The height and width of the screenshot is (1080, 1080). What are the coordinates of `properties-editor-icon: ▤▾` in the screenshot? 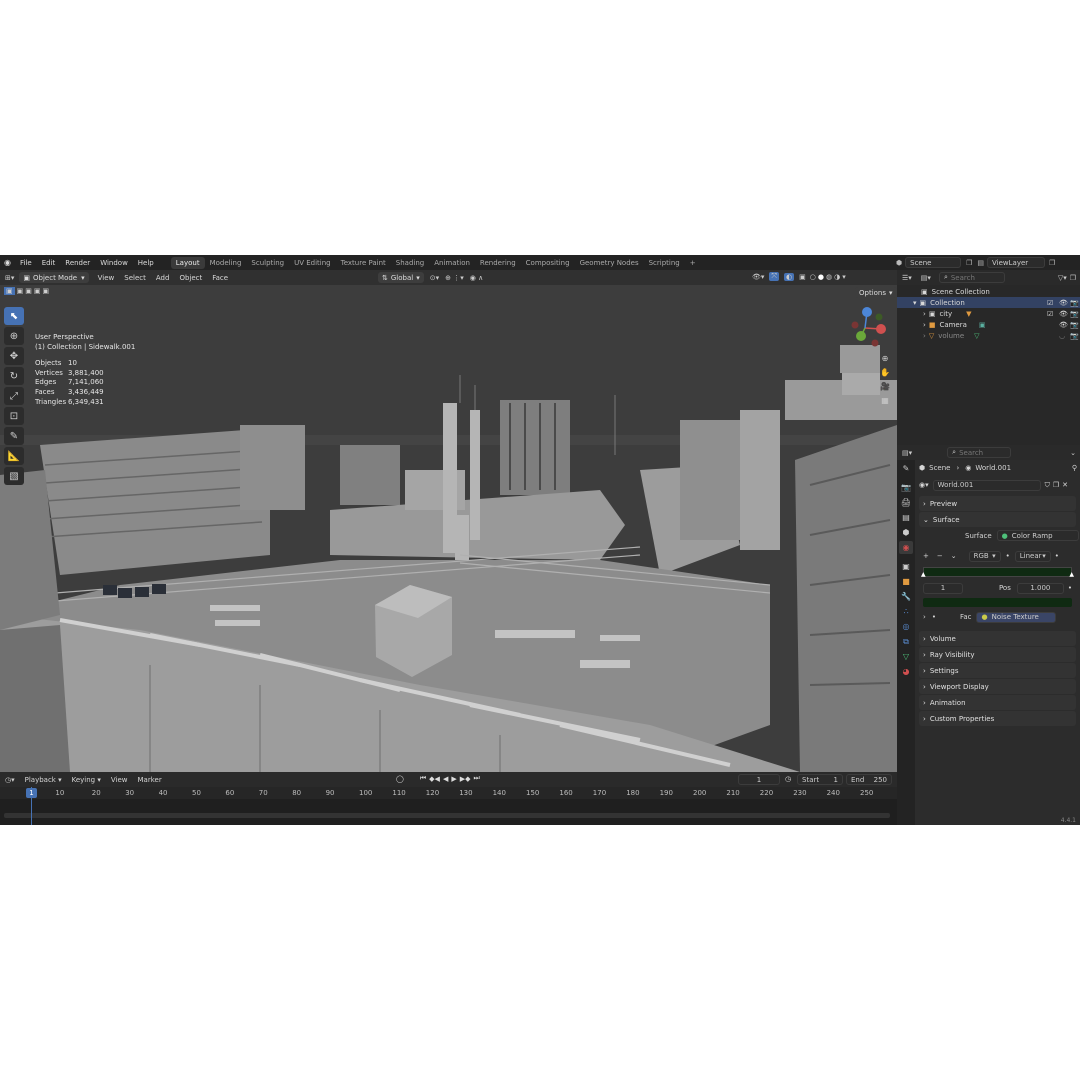 It's located at (907, 453).